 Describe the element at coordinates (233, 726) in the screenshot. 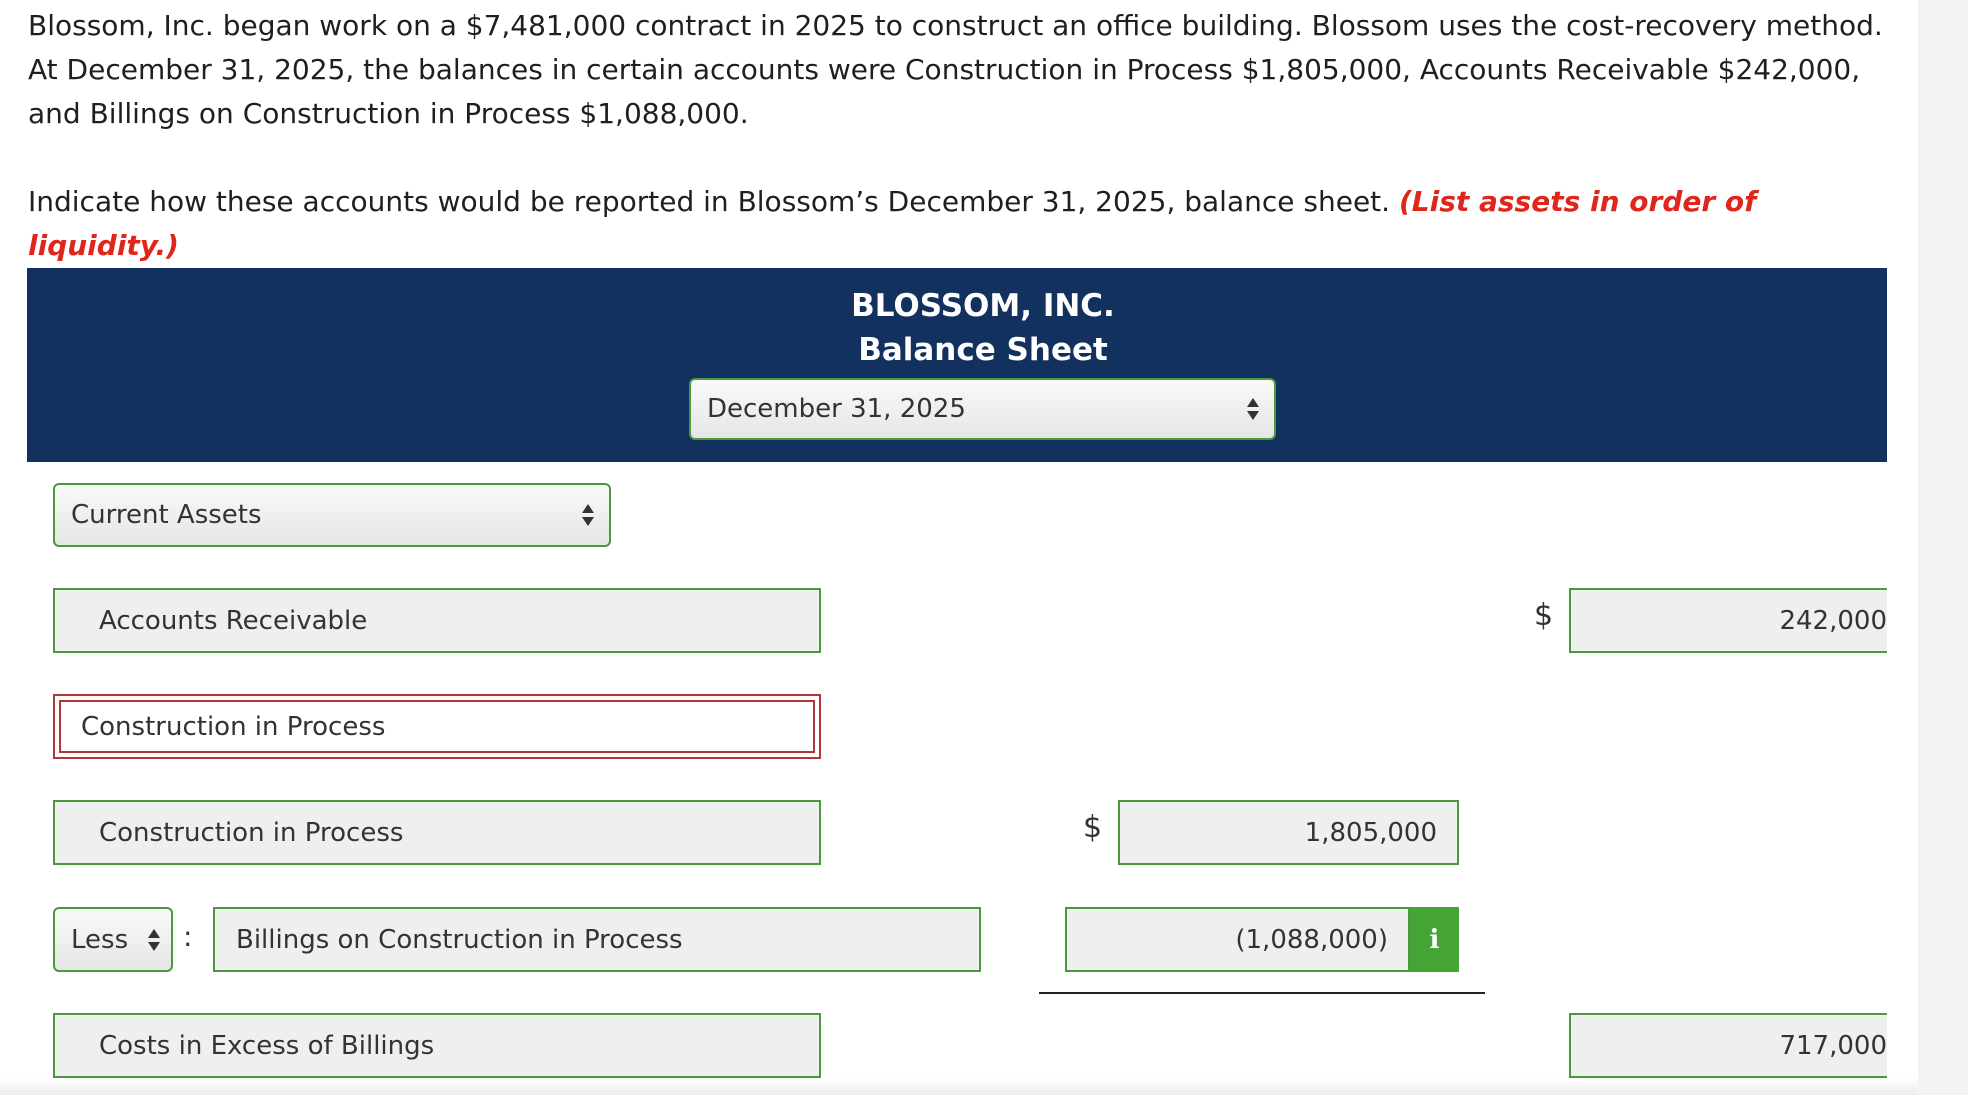

I see `cip-heading-label: Construction in Process` at that location.